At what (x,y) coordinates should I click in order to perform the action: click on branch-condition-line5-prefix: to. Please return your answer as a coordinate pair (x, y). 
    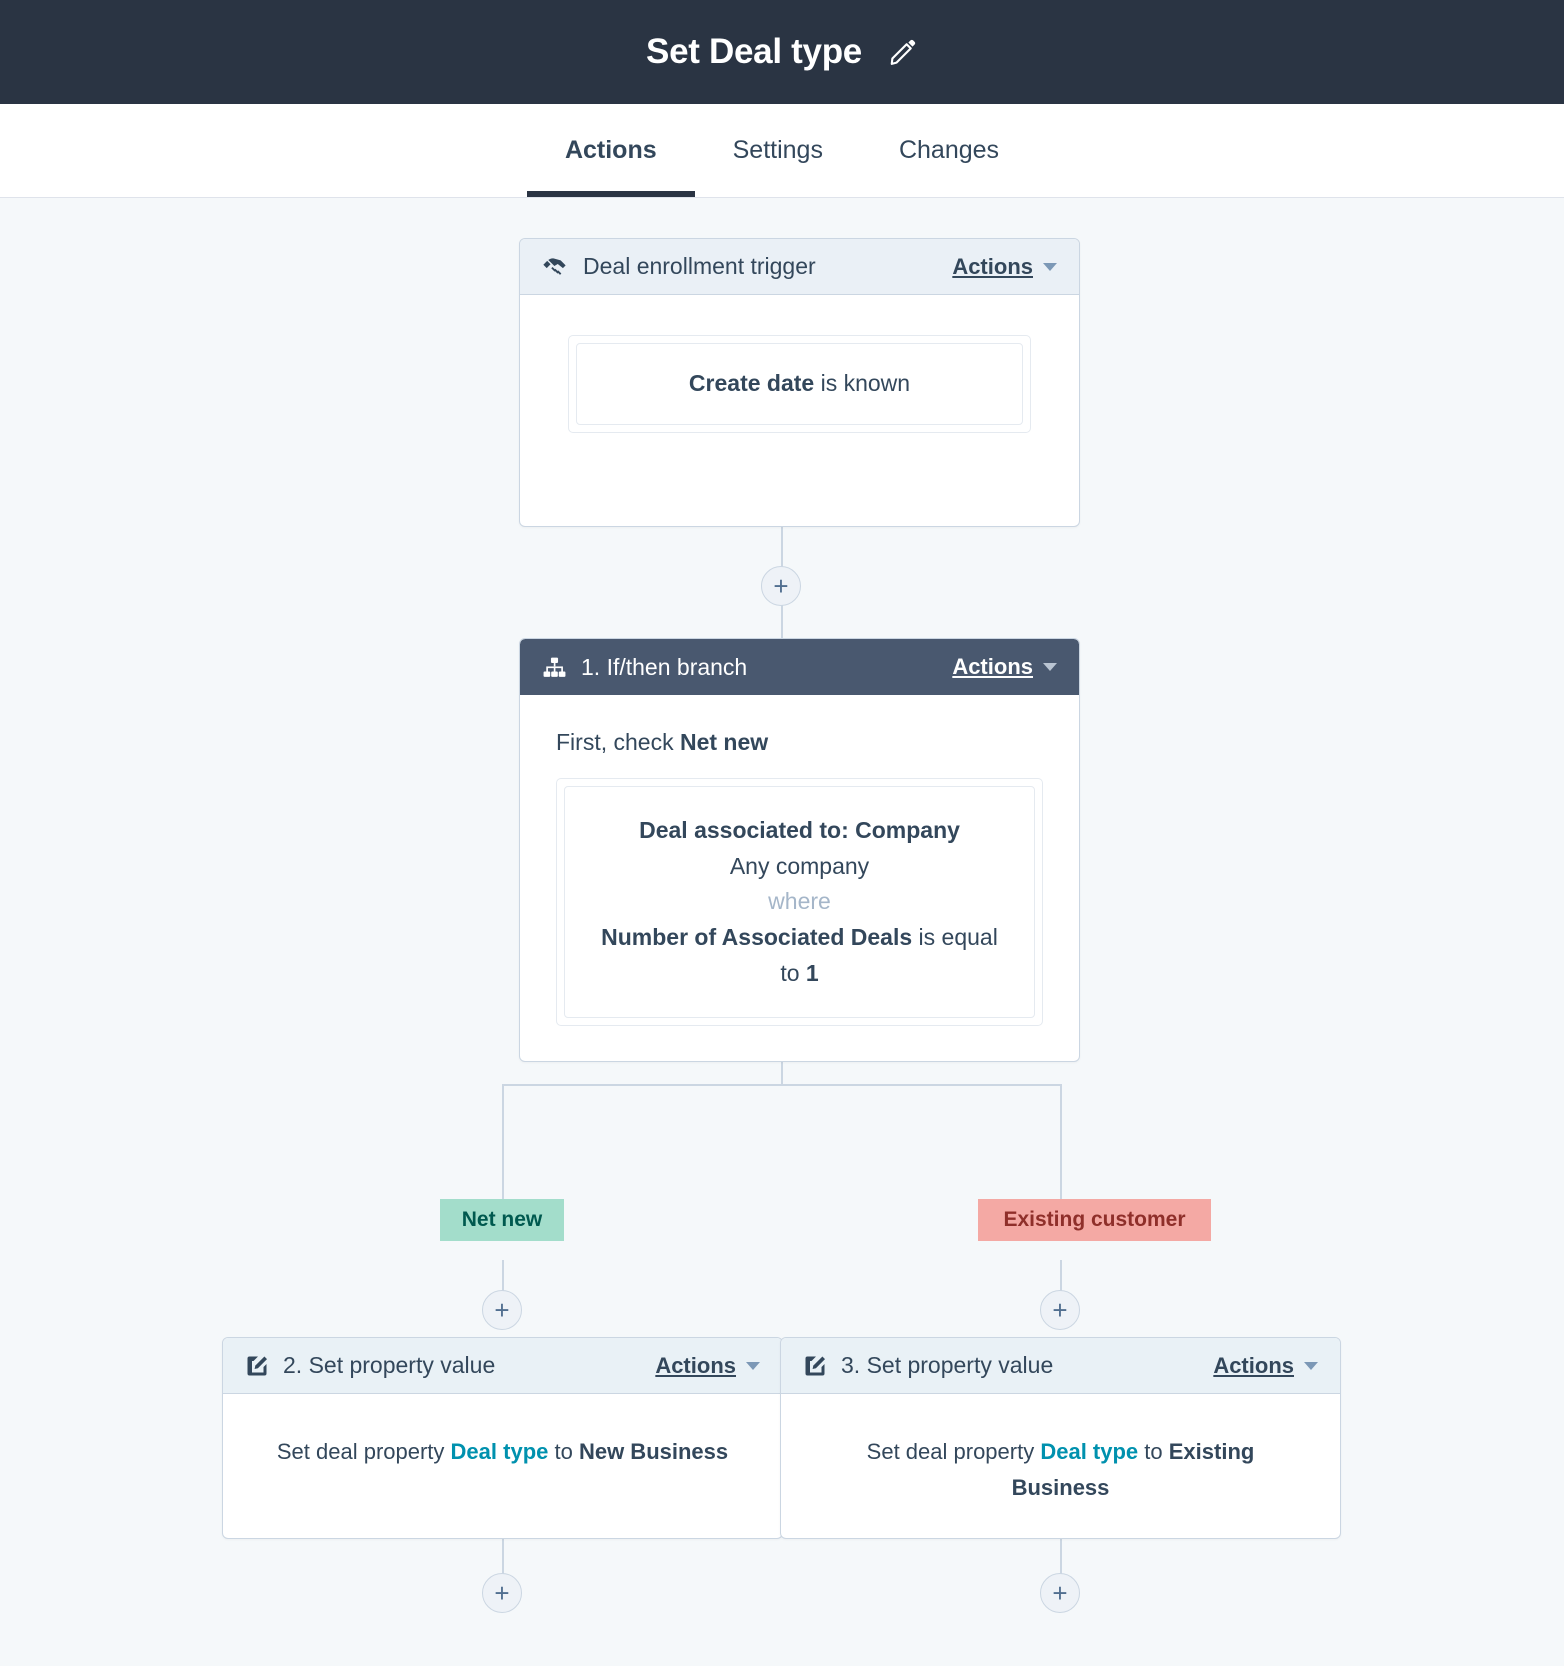
    Looking at the image, I should click on (793, 972).